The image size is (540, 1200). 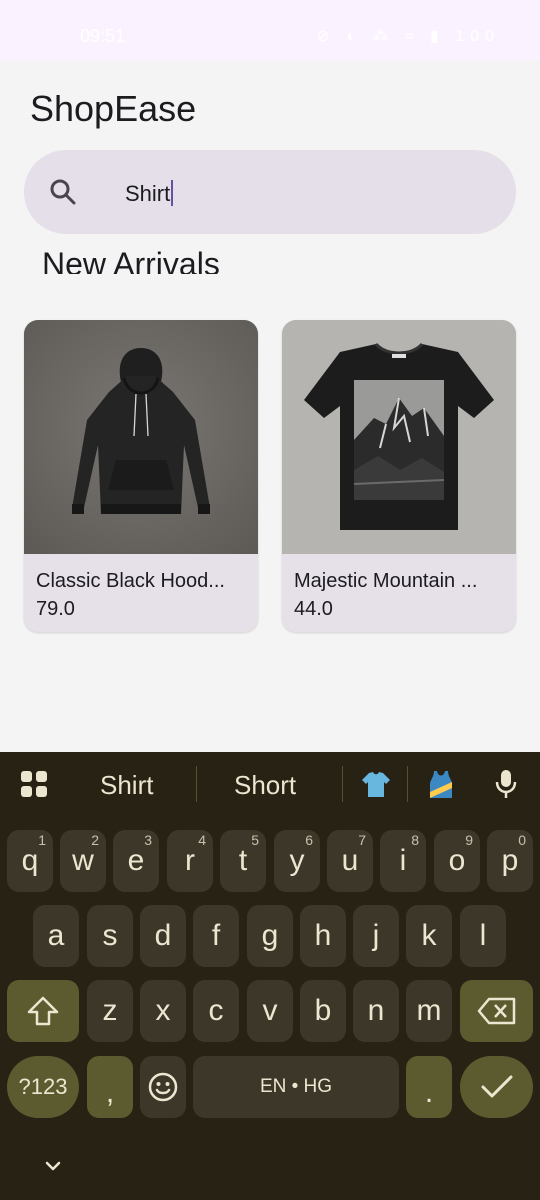 What do you see at coordinates (64, 192) in the screenshot?
I see `search-icon` at bounding box center [64, 192].